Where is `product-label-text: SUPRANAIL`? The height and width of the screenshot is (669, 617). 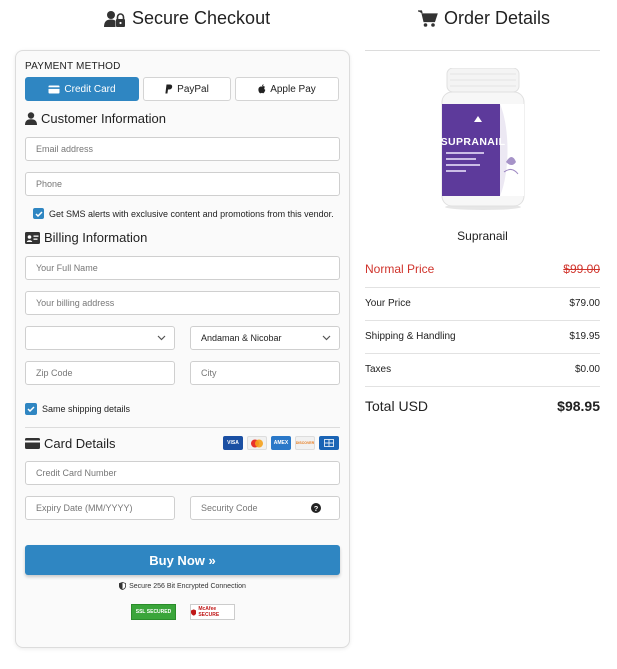 product-label-text: SUPRANAIL is located at coordinates (473, 142).